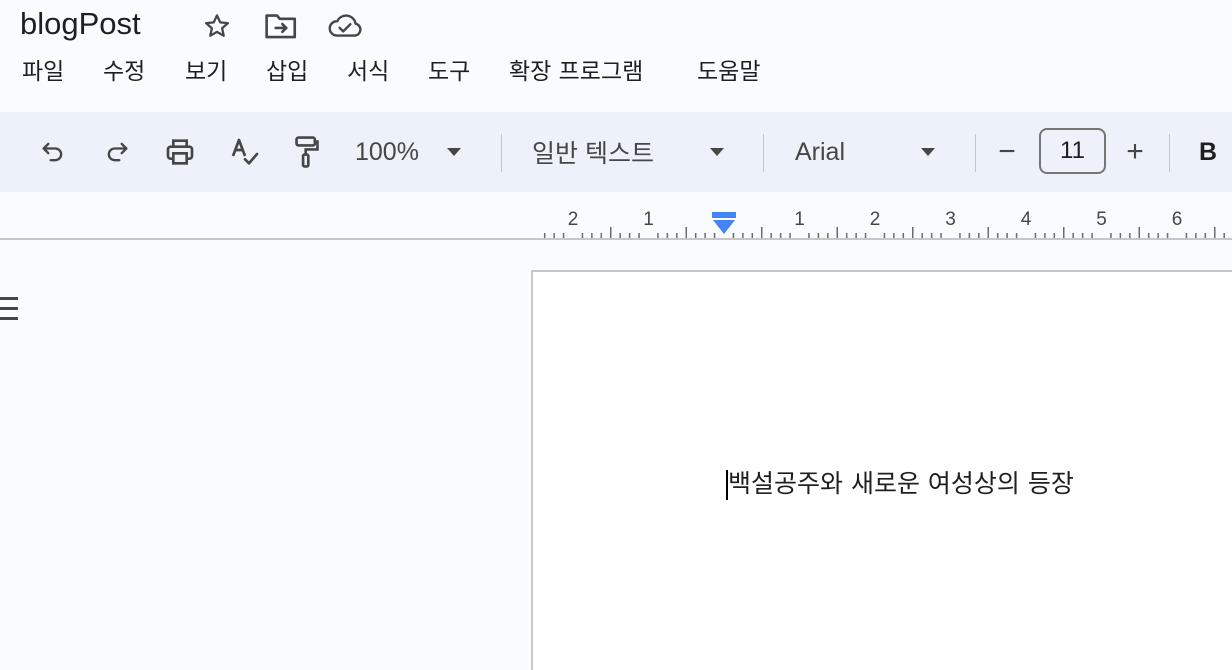 The width and height of the screenshot is (1232, 670). Describe the element at coordinates (1177, 219) in the screenshot. I see `ruler-label: 6` at that location.